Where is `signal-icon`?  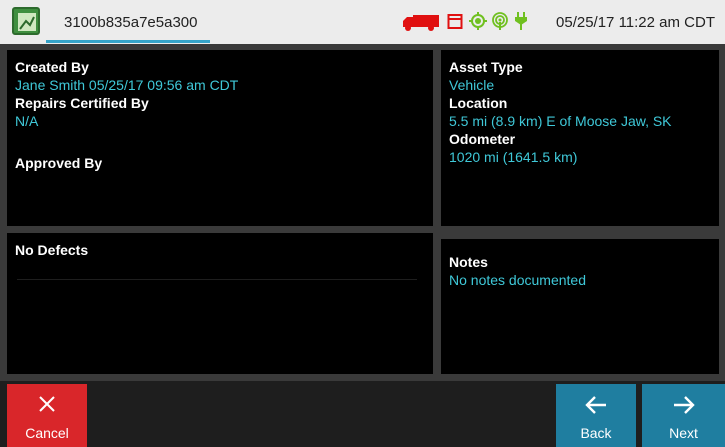 signal-icon is located at coordinates (500, 23).